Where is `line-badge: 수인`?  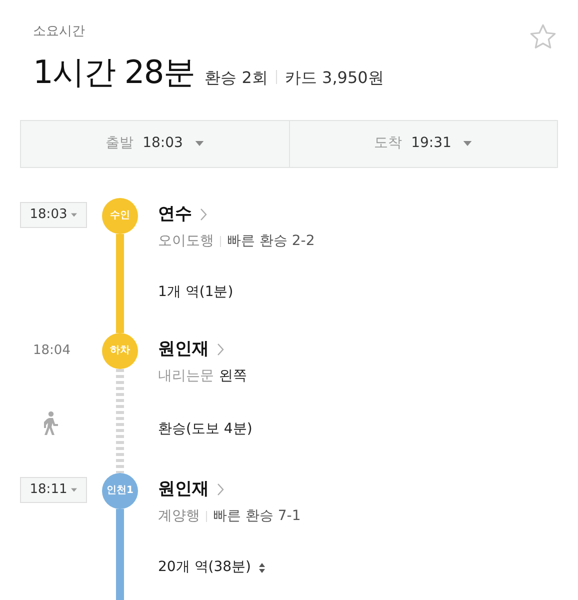
line-badge: 수인 is located at coordinates (120, 216).